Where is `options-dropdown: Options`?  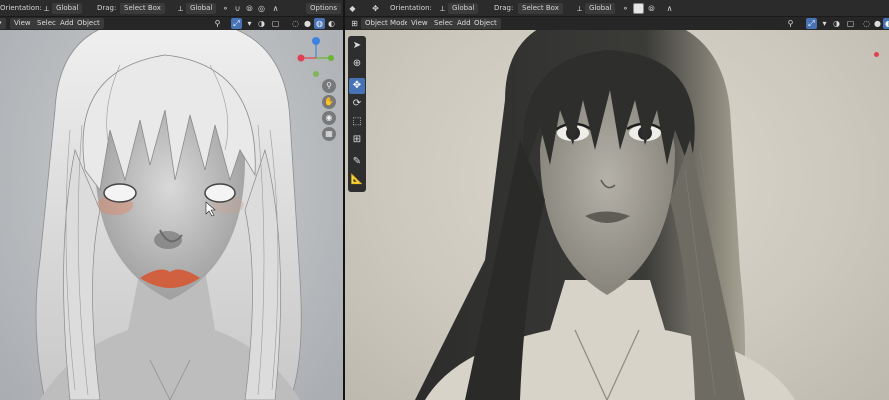
options-dropdown: Options is located at coordinates (324, 8).